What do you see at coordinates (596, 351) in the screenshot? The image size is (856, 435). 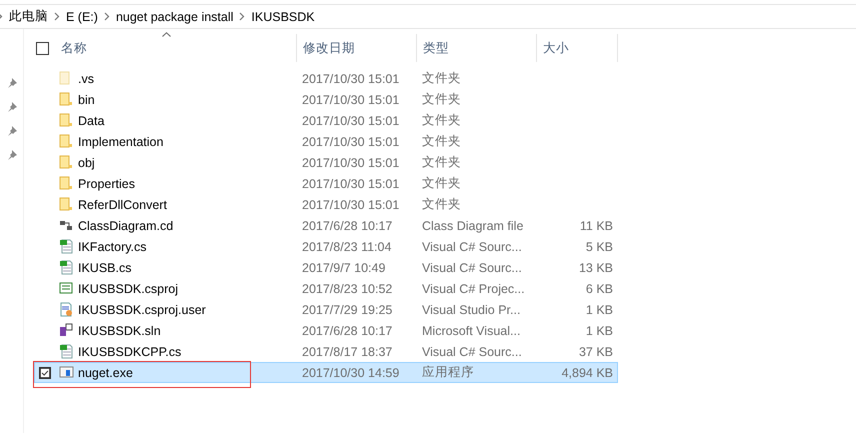 I see `file-size: 37 KB` at bounding box center [596, 351].